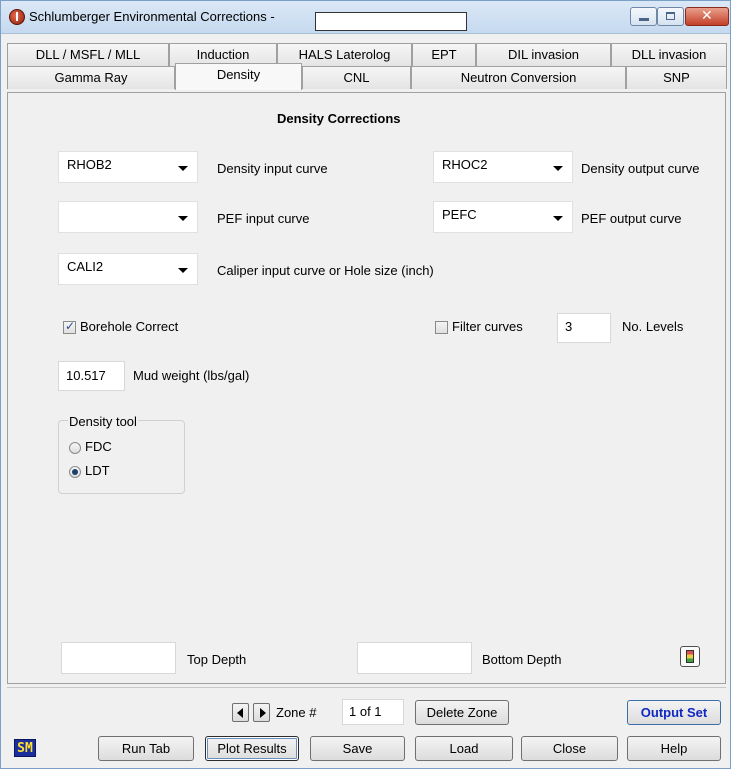  I want to click on filter-curves-label: Filter curves, so click(487, 326).